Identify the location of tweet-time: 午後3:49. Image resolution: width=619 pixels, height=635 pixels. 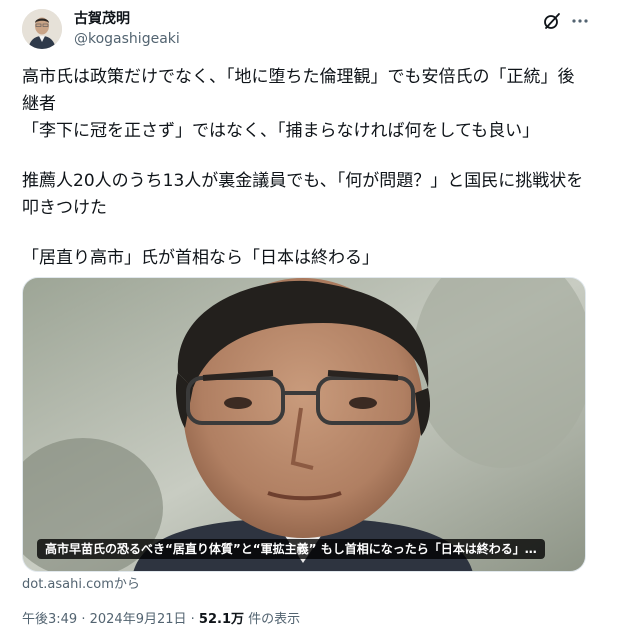
(49, 619).